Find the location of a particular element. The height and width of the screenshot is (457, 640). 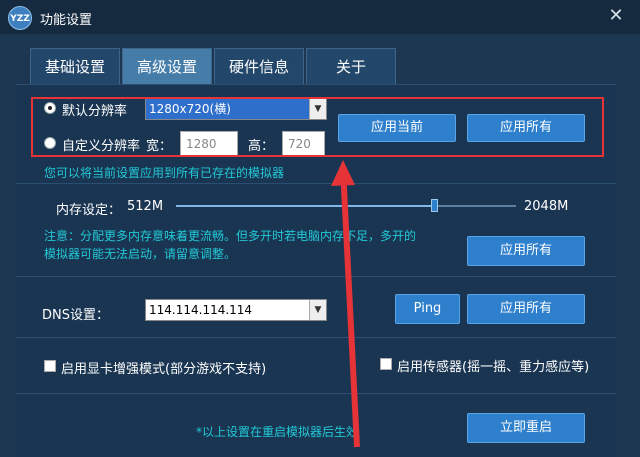

window-title: 功能设置 is located at coordinates (66, 20).